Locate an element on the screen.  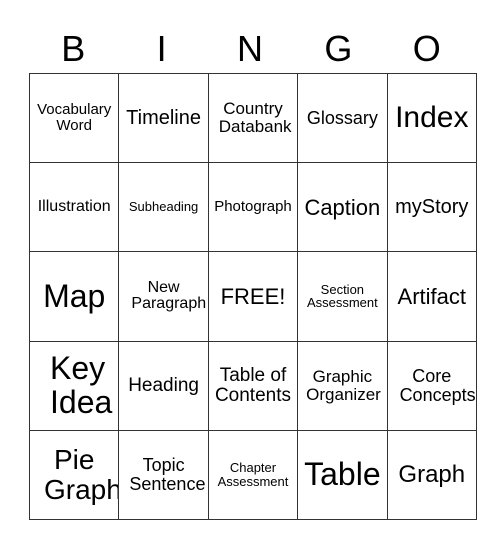
cell-text: Pie Graph is located at coordinates (81, 474).